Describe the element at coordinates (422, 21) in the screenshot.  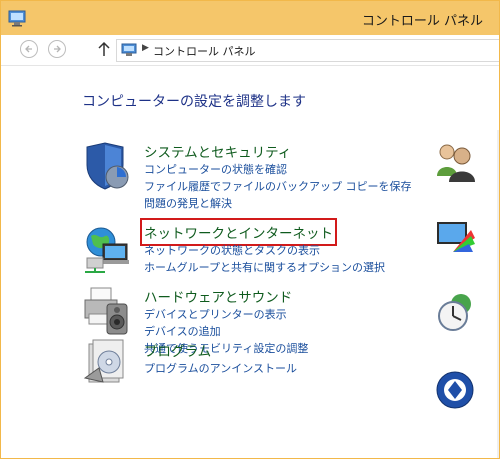
I see `window-title: コントロール パネル` at that location.